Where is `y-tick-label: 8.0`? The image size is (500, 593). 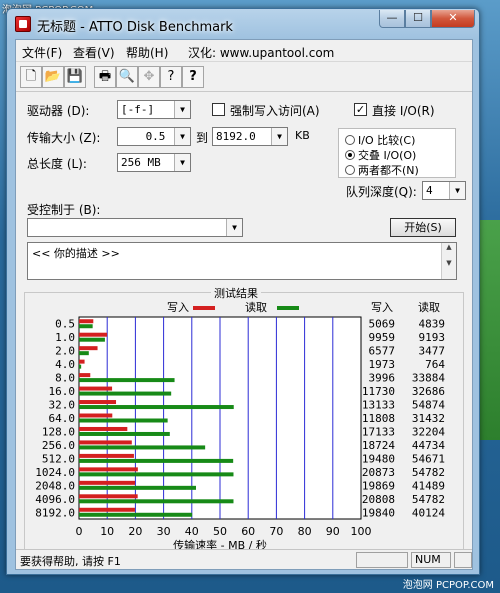
y-tick-label: 8.0 is located at coordinates (65, 378).